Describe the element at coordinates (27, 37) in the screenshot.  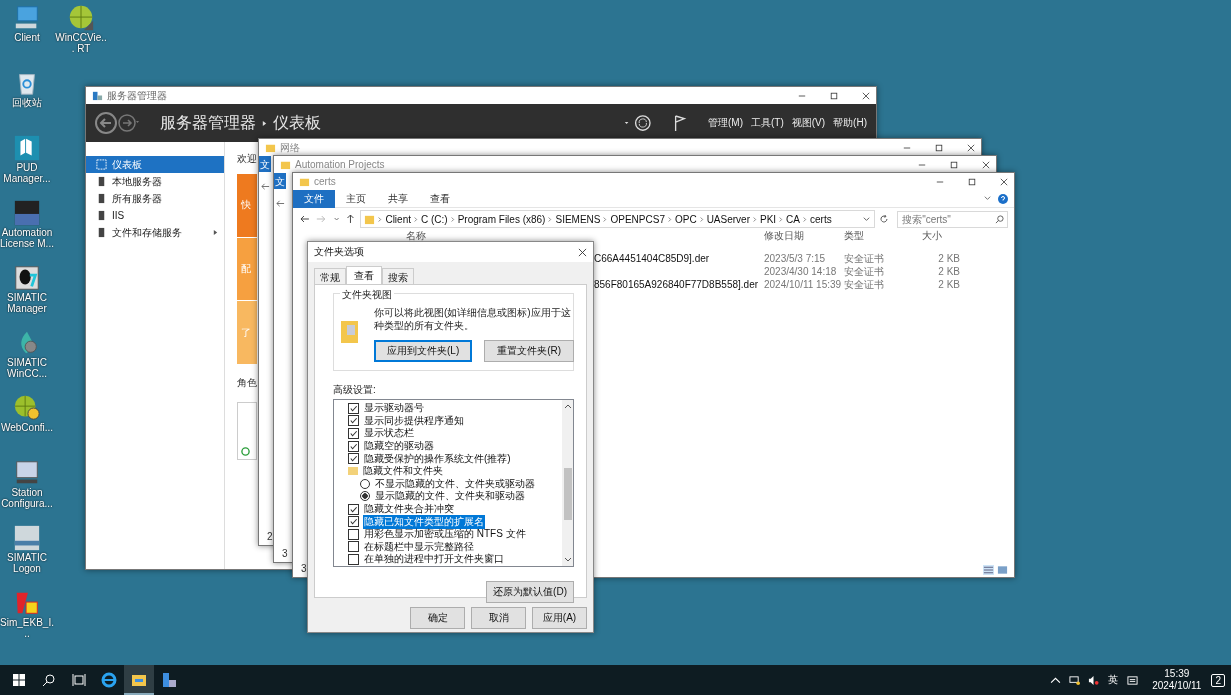
I see `desktop-icon-label: Client` at that location.